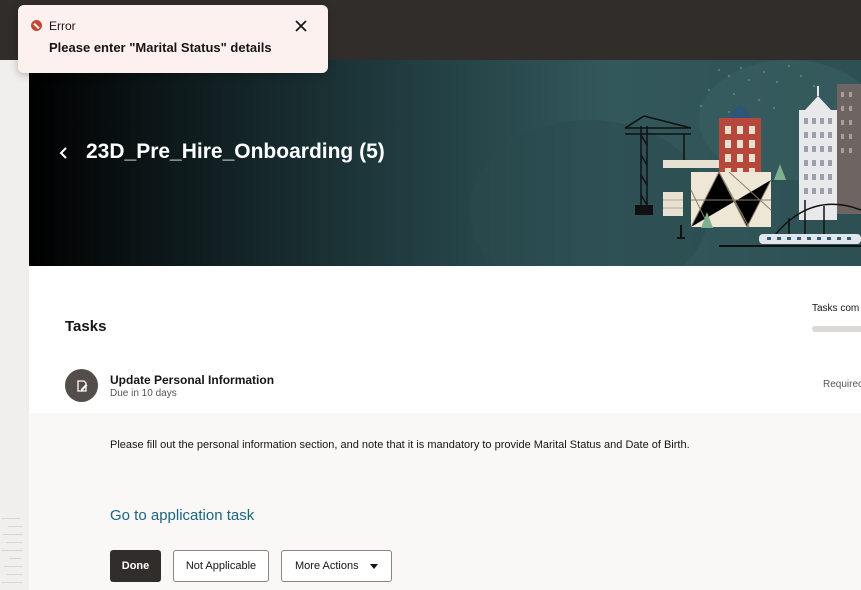 This screenshot has height=590, width=861. Describe the element at coordinates (836, 308) in the screenshot. I see `tasks-completed-label: Tasks com` at that location.